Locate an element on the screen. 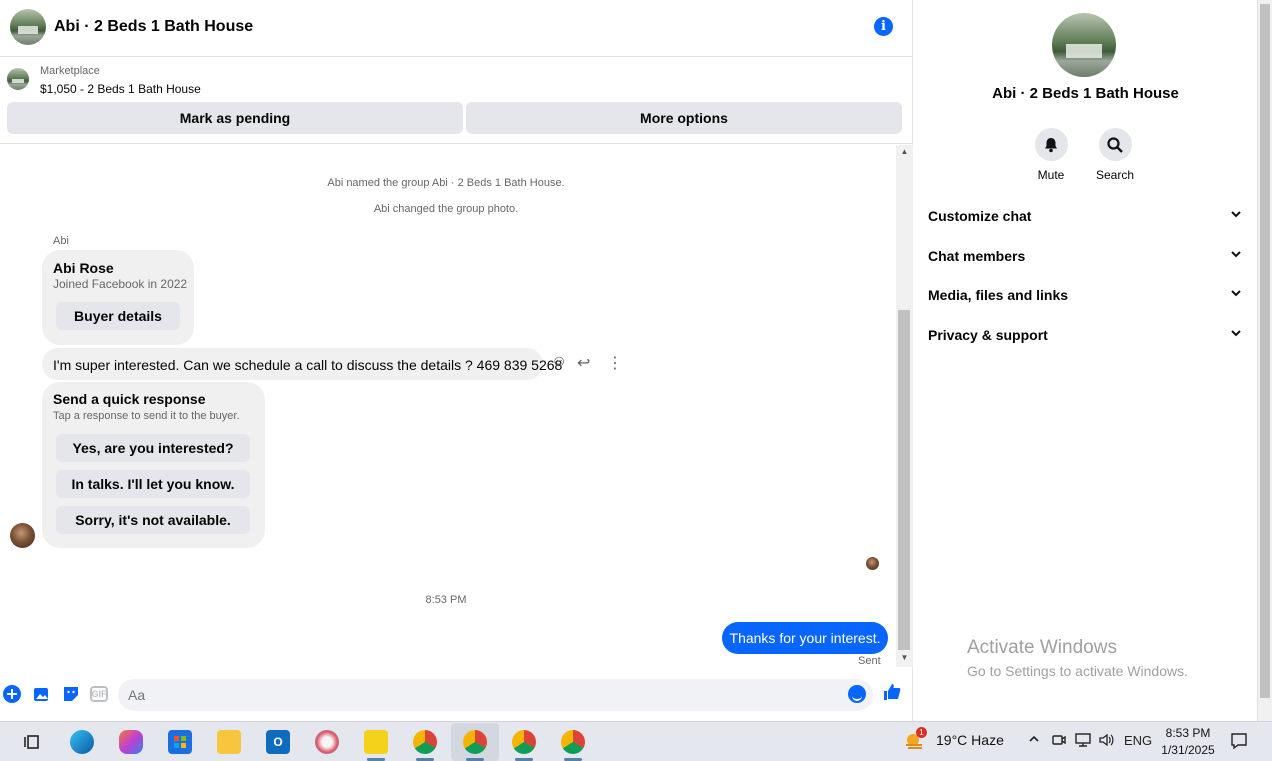 This screenshot has width=1272, height=761. quick-response-option: Yes, are you interested? is located at coordinates (153, 448).